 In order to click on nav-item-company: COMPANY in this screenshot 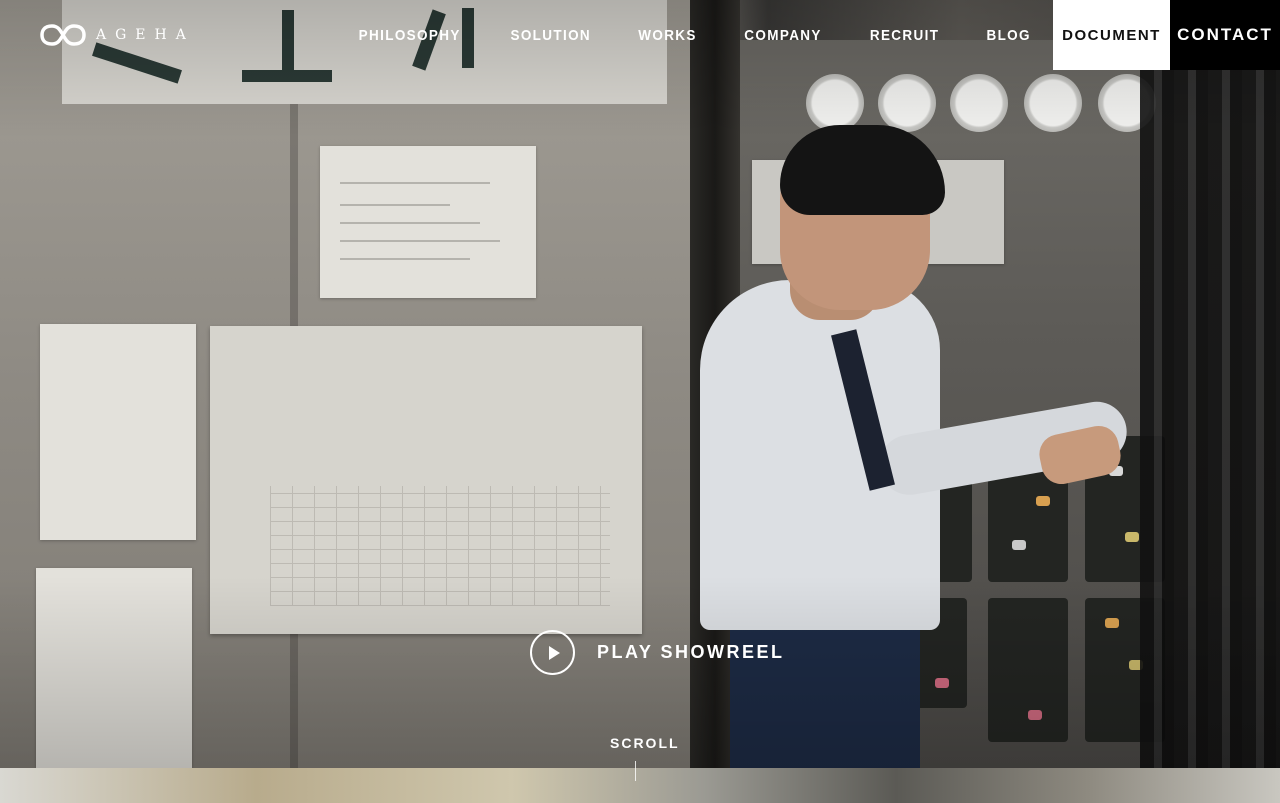, I will do `click(783, 35)`.